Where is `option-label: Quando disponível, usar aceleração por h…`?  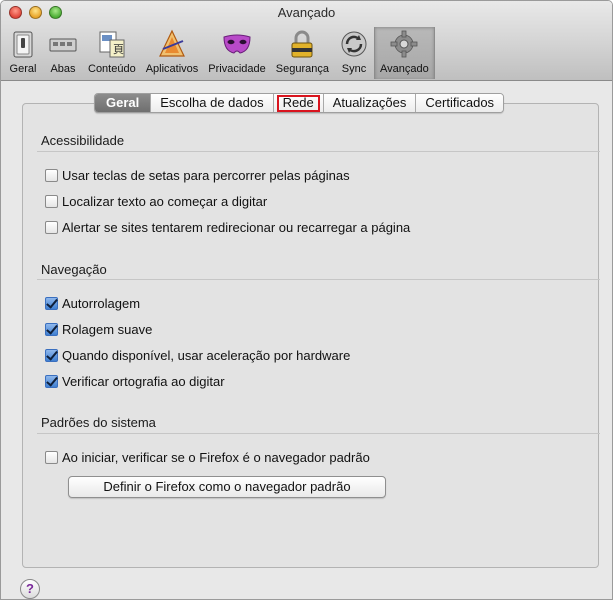 option-label: Quando disponível, usar aceleração por h… is located at coordinates (206, 355).